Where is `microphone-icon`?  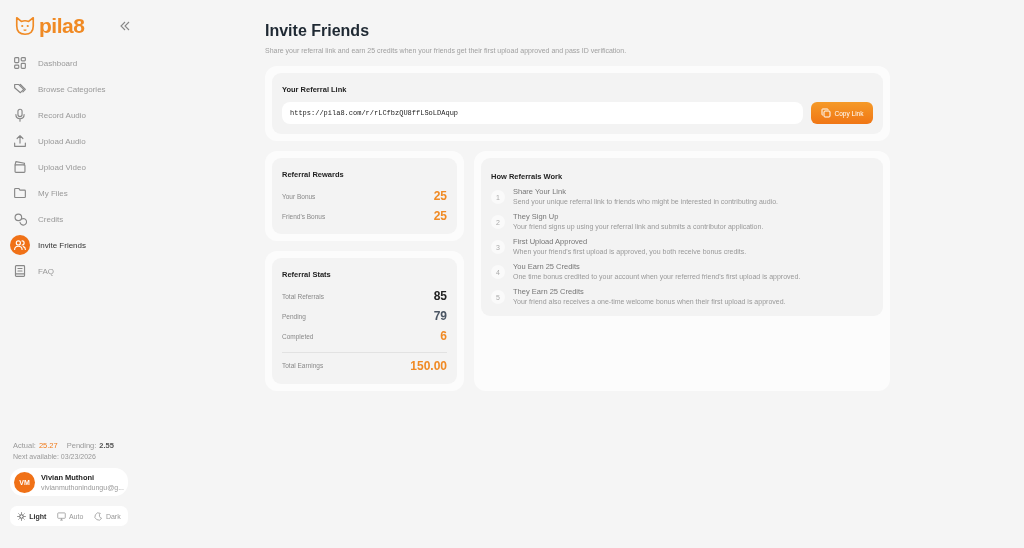 microphone-icon is located at coordinates (20, 115).